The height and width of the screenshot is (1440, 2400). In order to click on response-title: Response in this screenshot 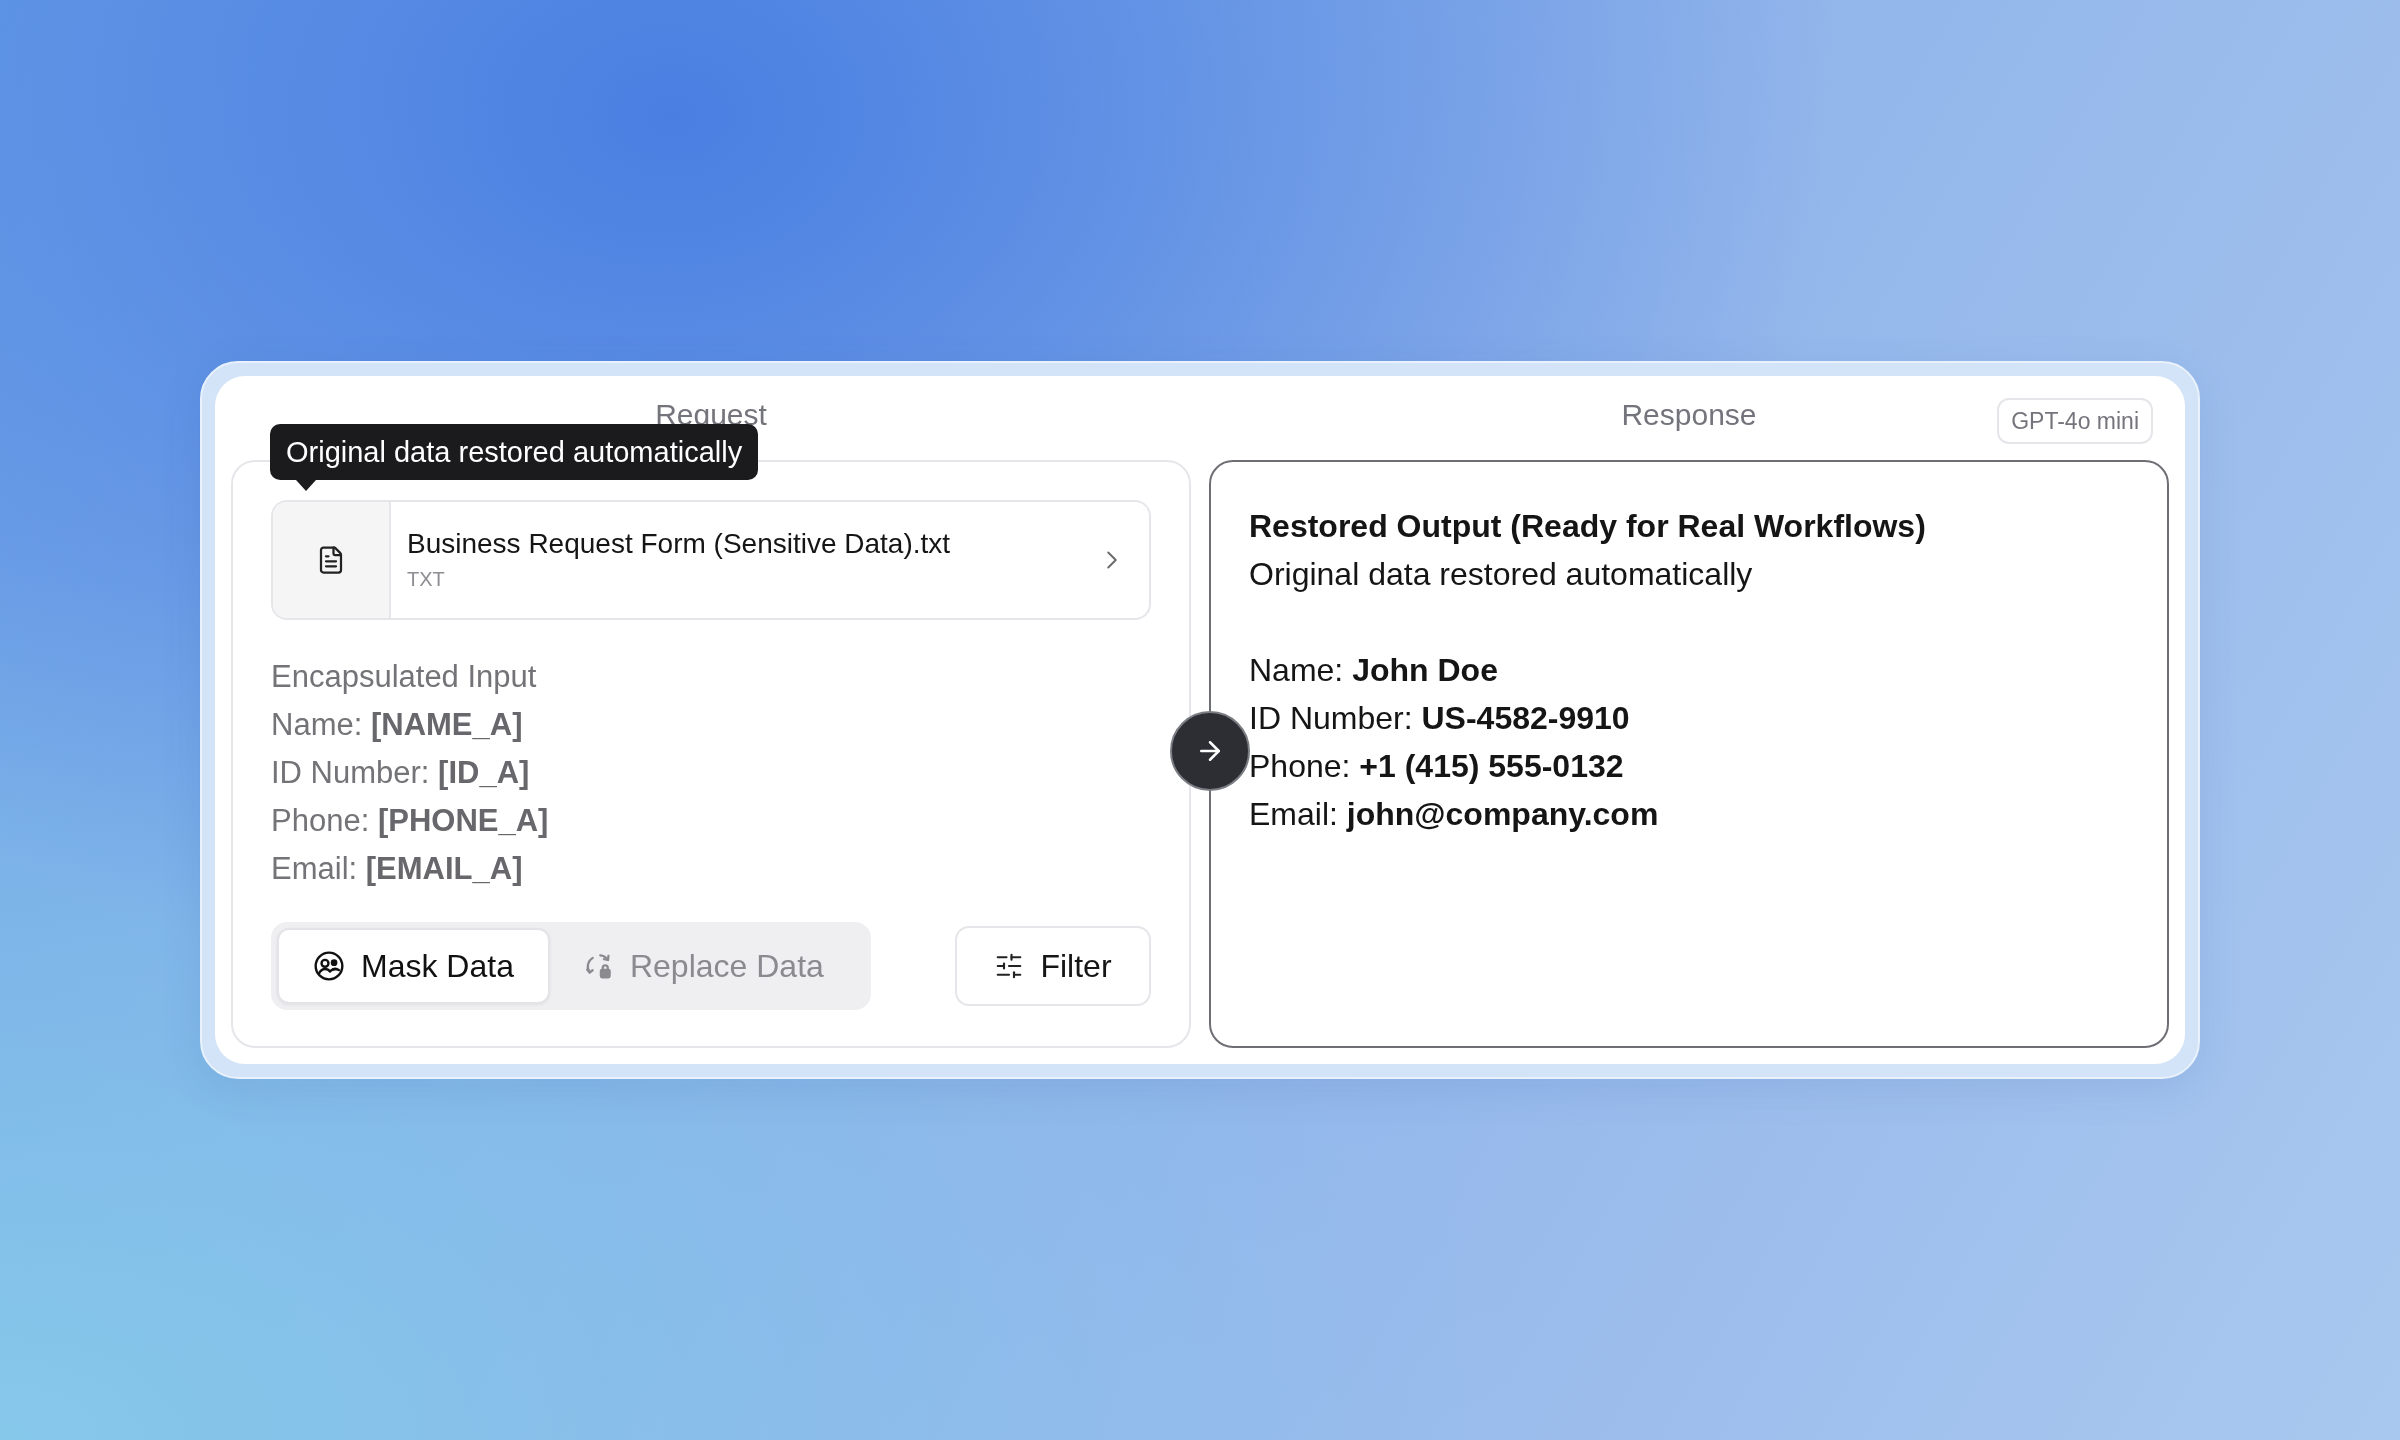, I will do `click(1689, 415)`.